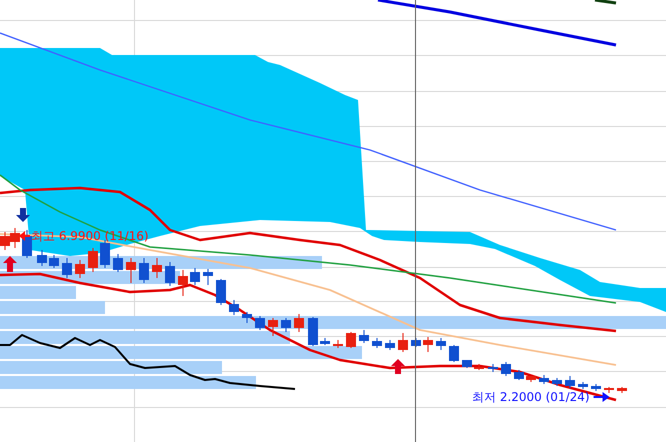 This screenshot has height=442, width=666. Describe the element at coordinates (24, 236) in the screenshot. I see `arrow-left-icon` at that location.